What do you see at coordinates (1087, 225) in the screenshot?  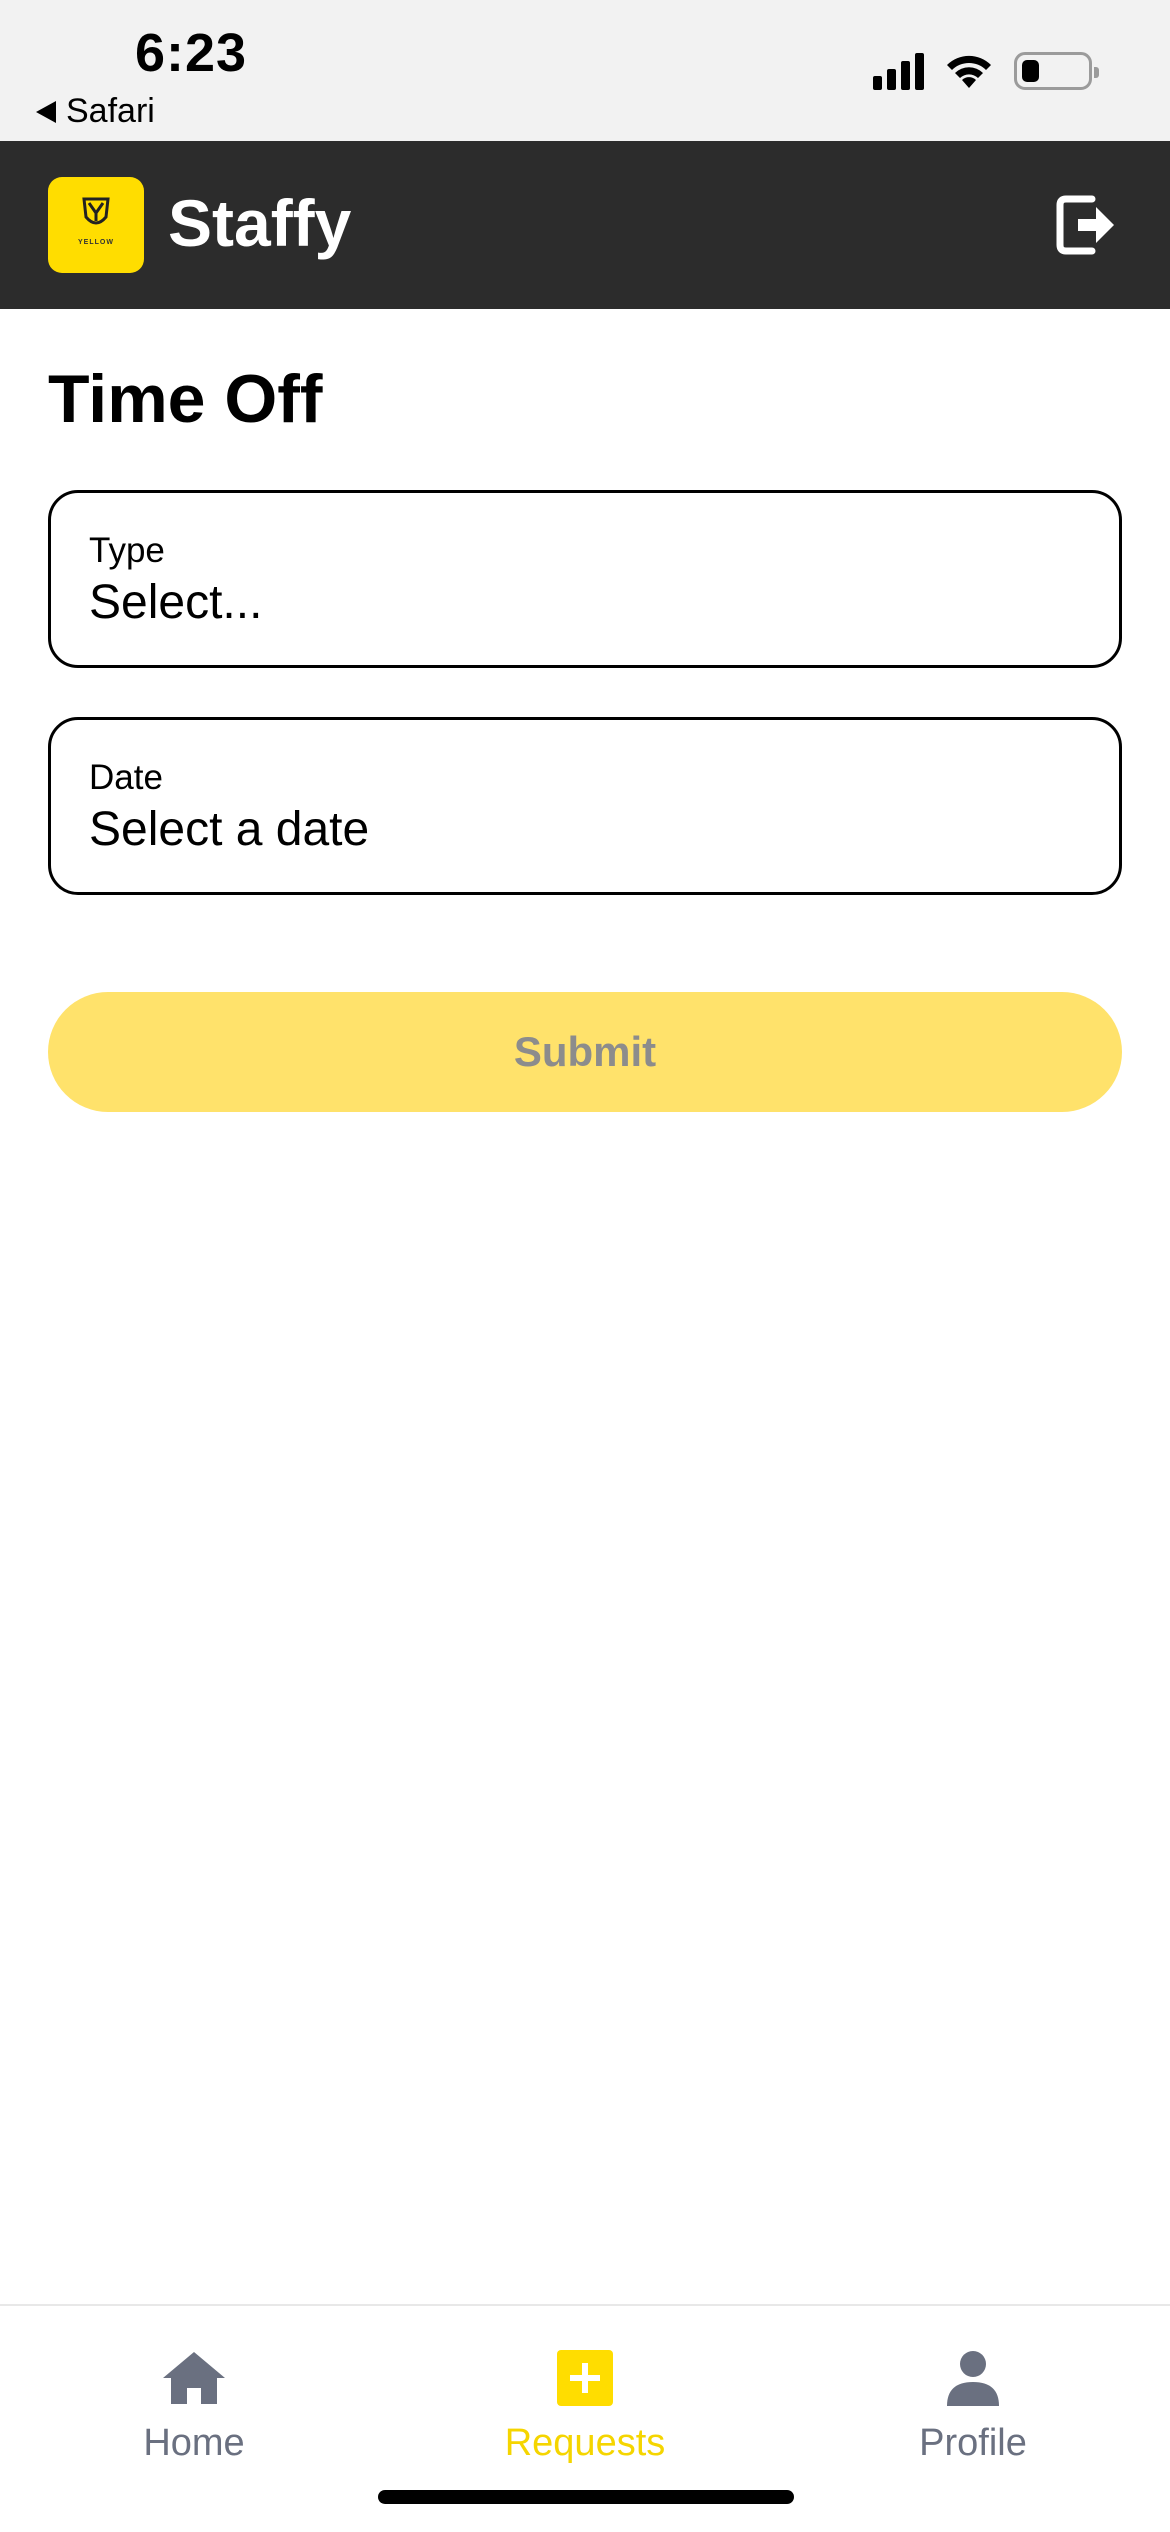 I see `logout-icon` at bounding box center [1087, 225].